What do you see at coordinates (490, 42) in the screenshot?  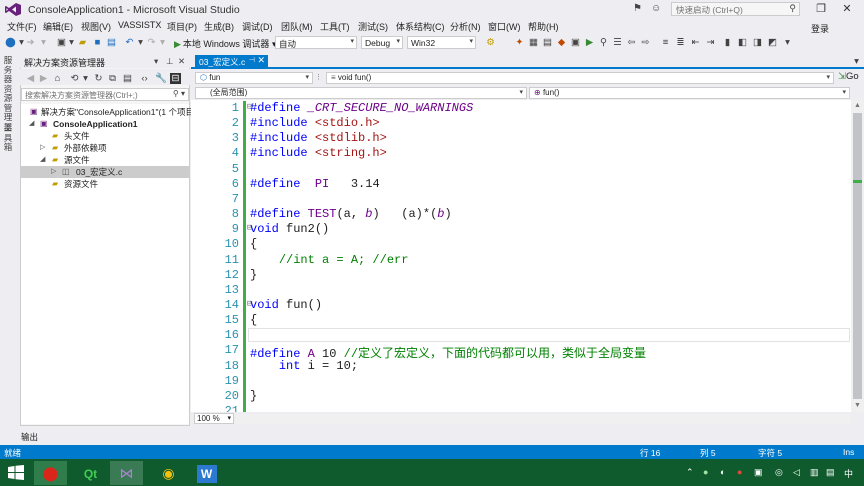 I see `find-in-files-icon: ⚙` at bounding box center [490, 42].